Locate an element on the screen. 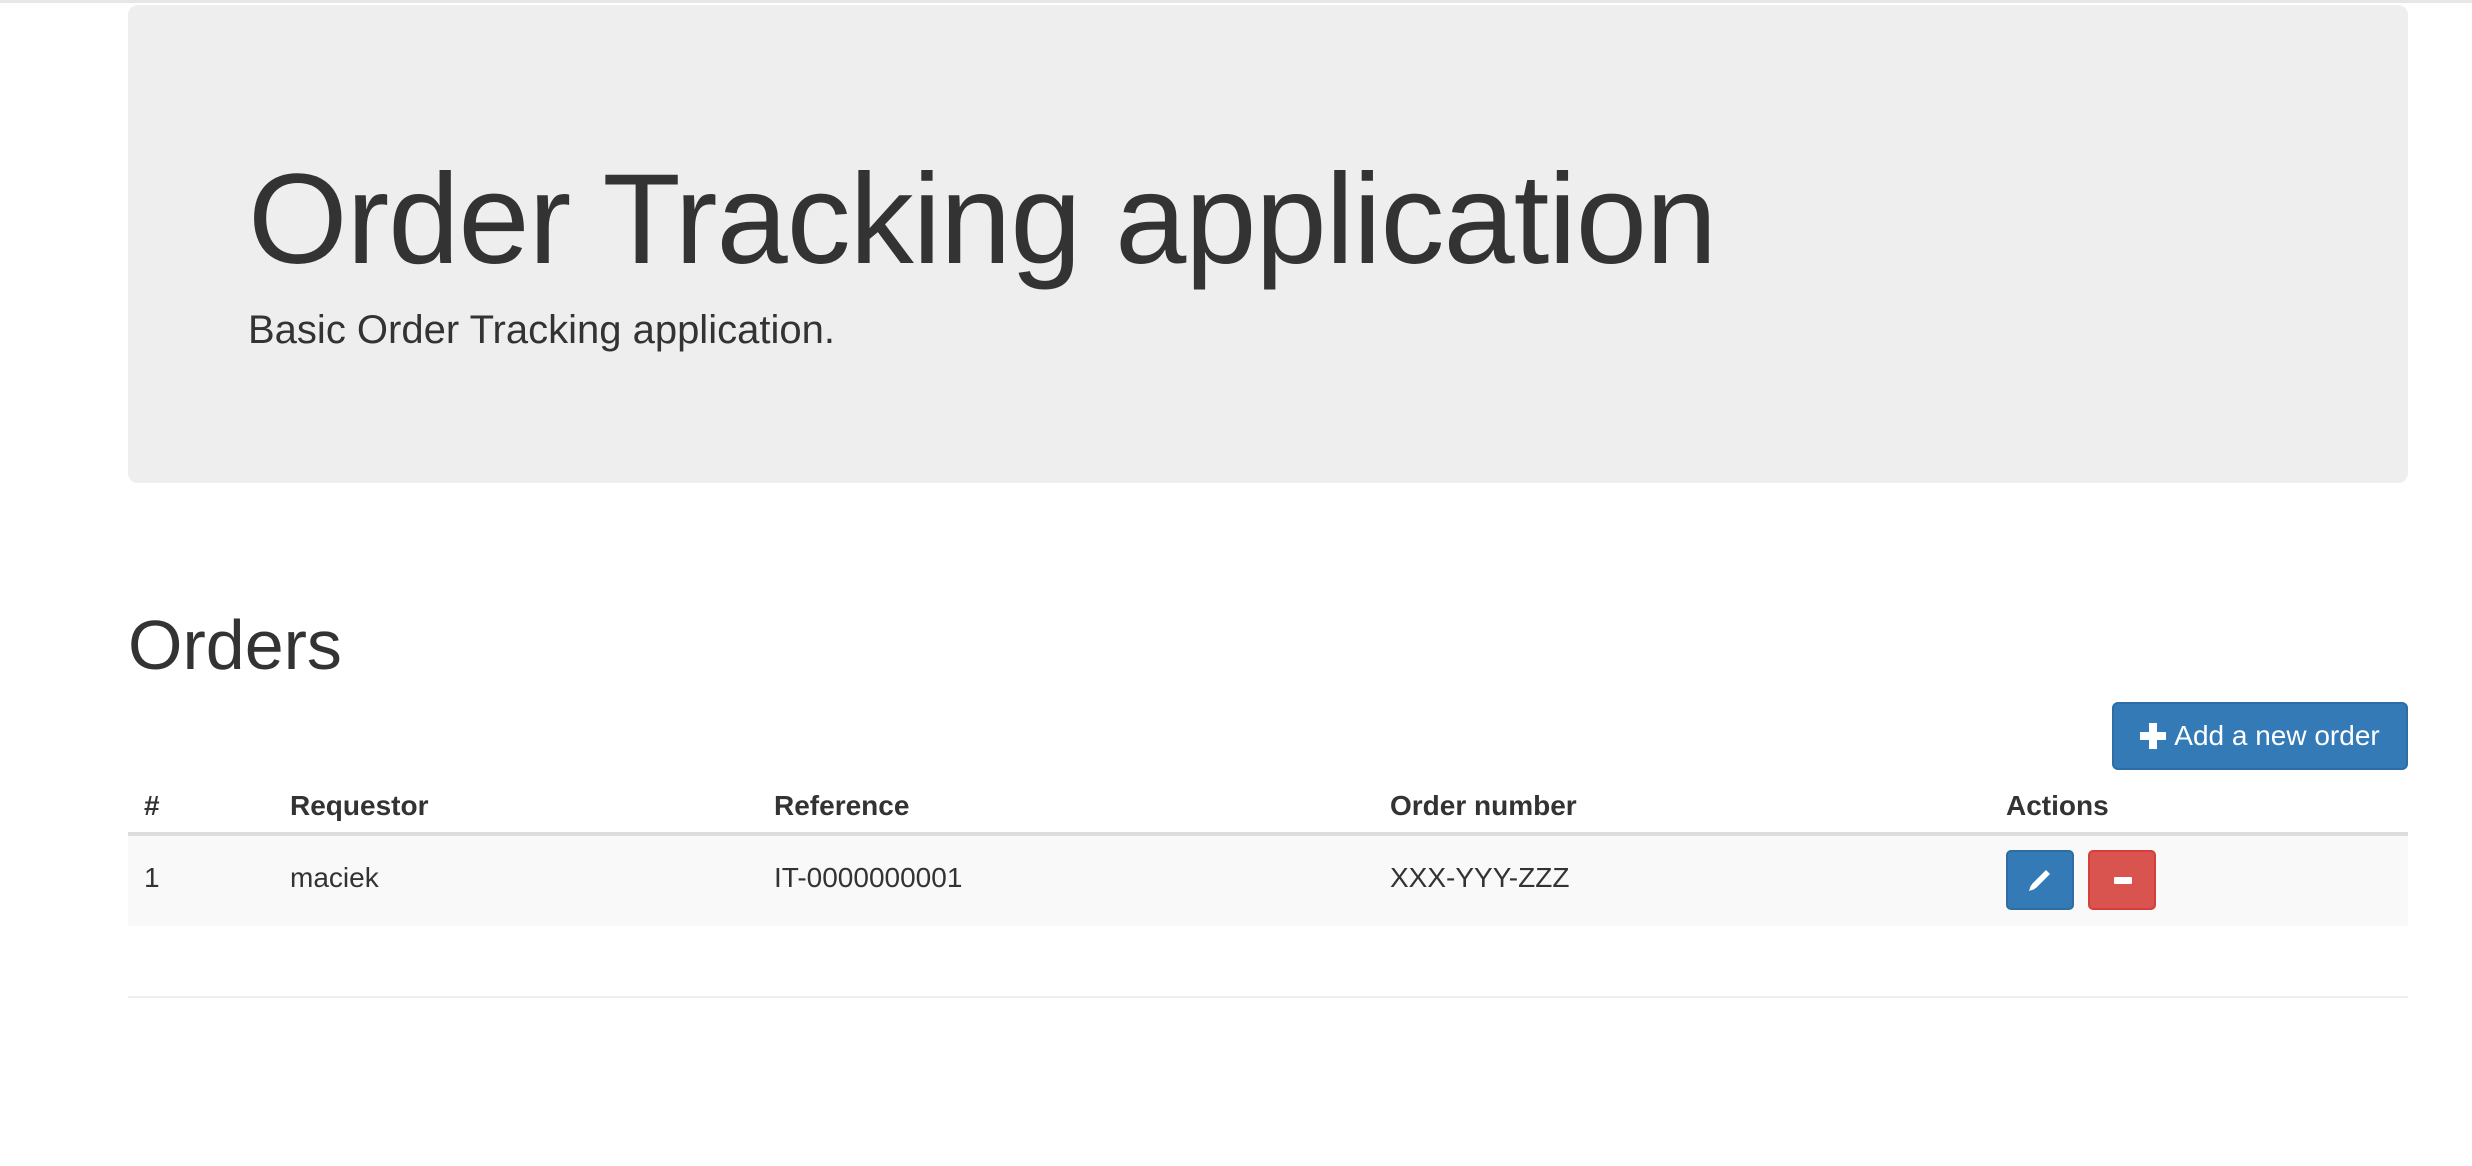  cell-requestor: maciek is located at coordinates (516, 880).